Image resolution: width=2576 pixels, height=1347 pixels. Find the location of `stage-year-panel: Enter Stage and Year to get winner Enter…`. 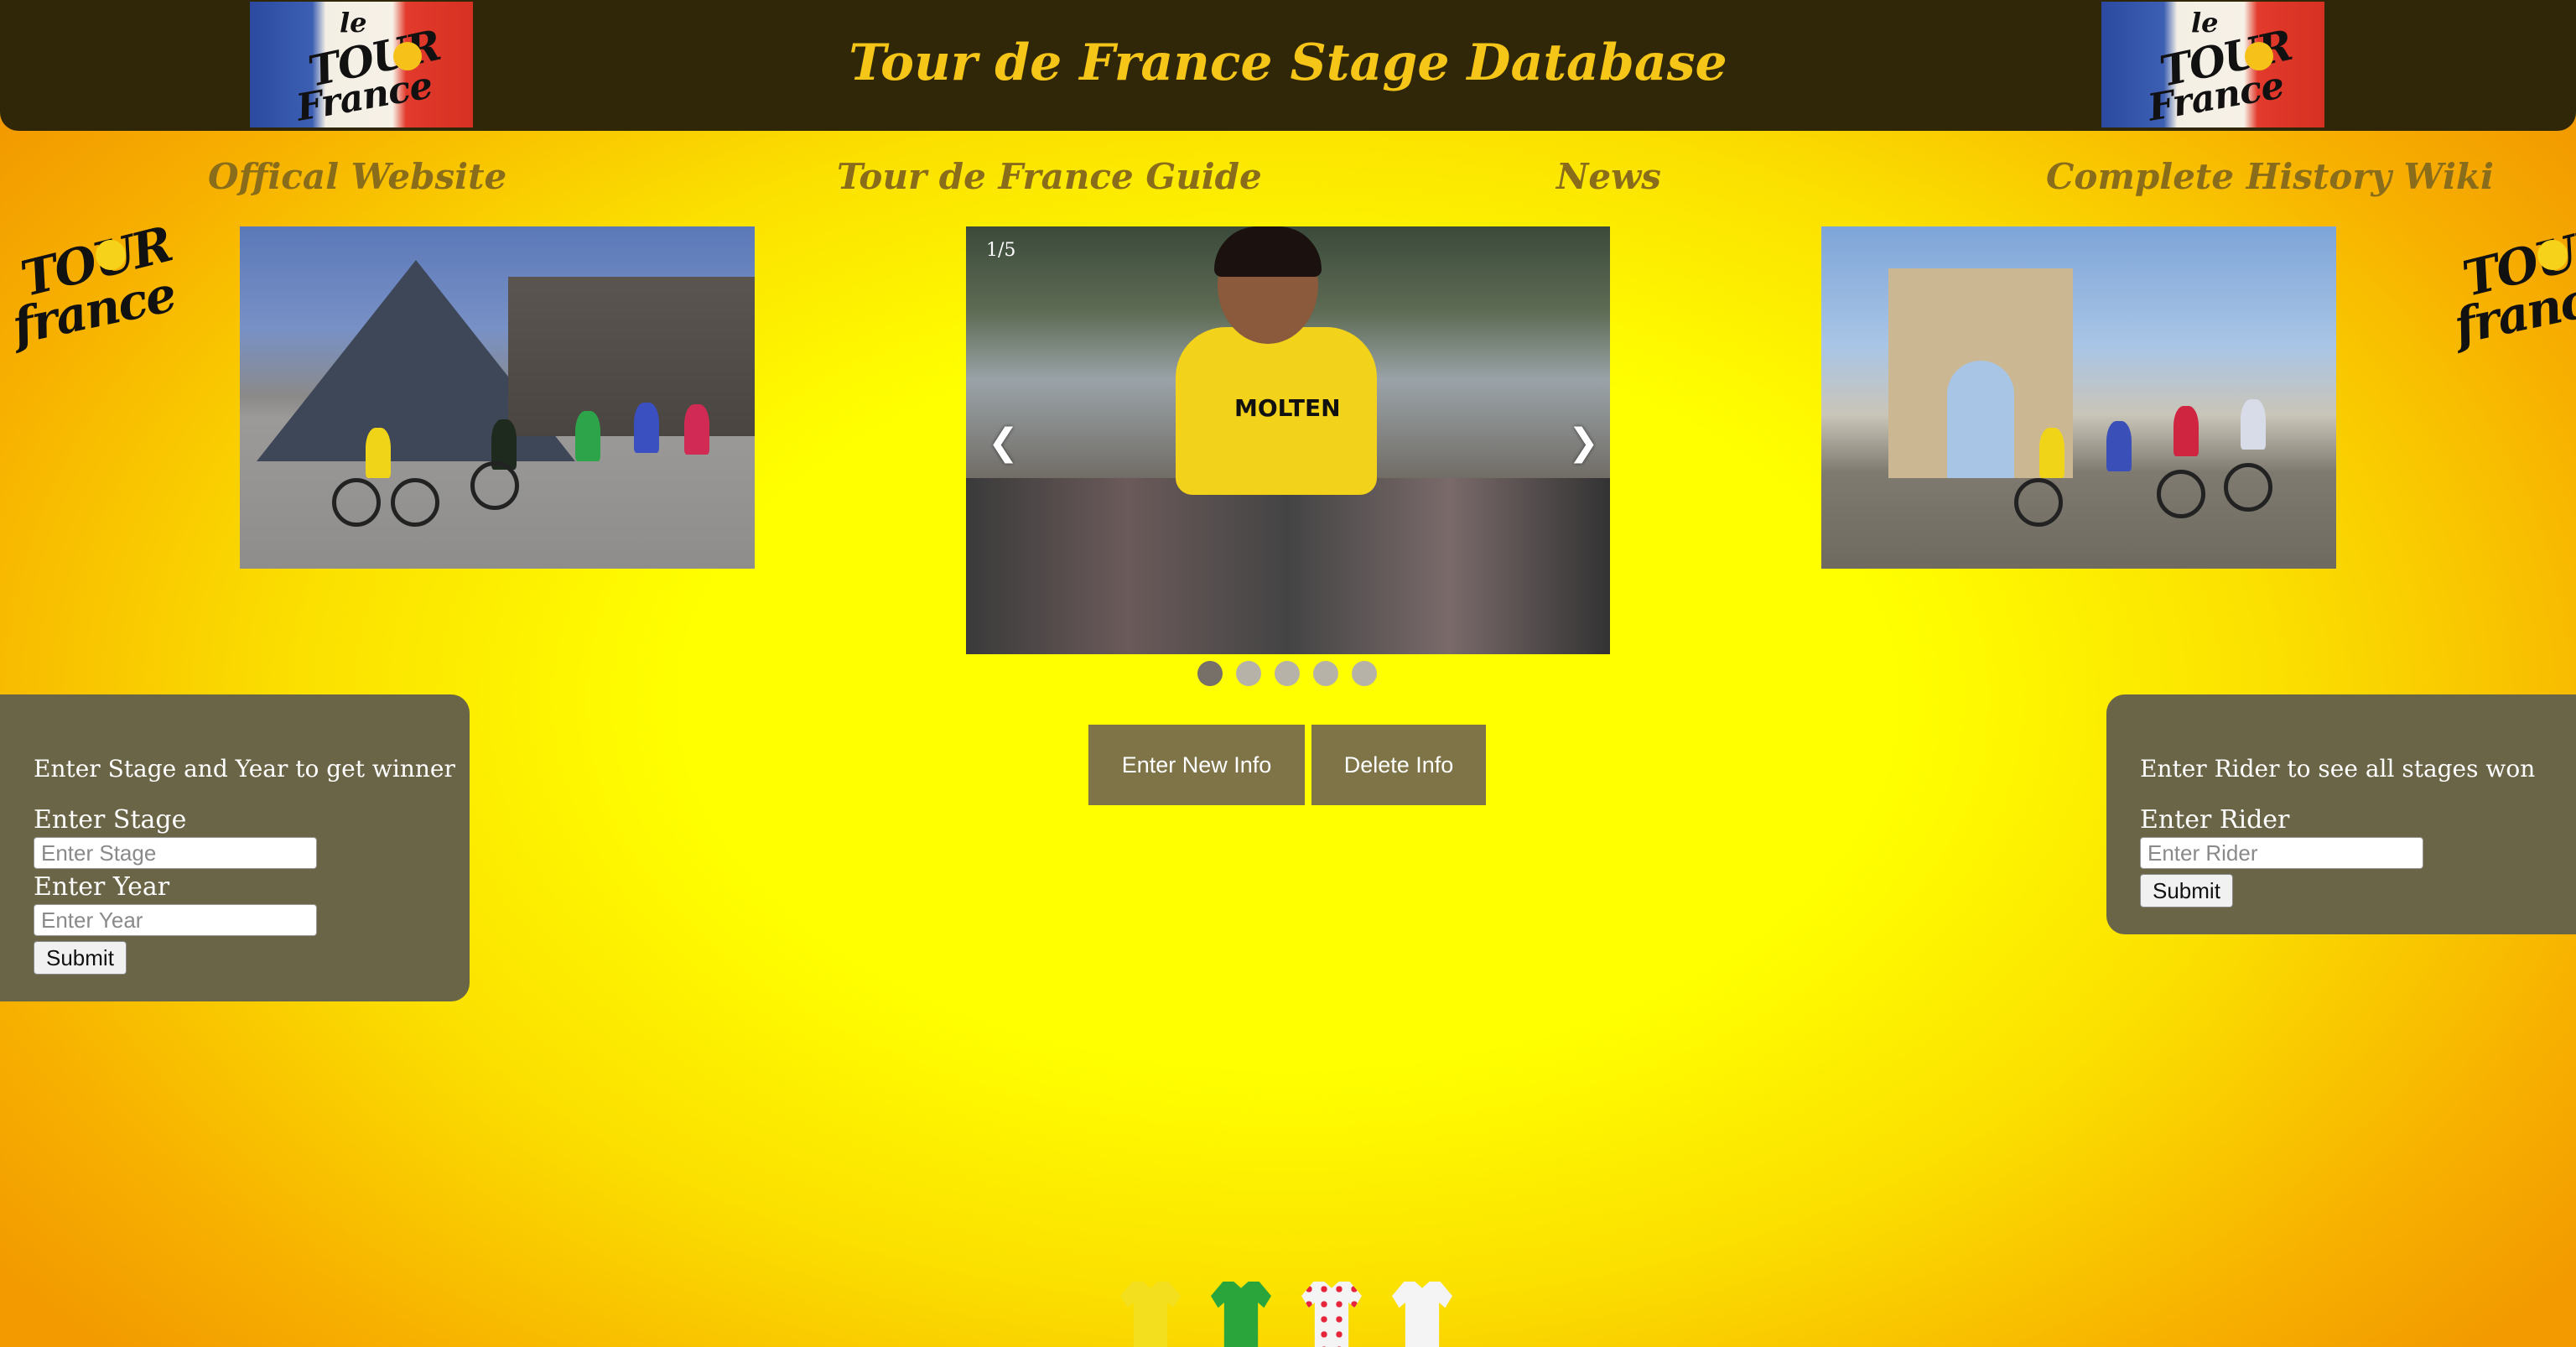

stage-year-panel: Enter Stage and Year to get winner Enter… is located at coordinates (235, 848).